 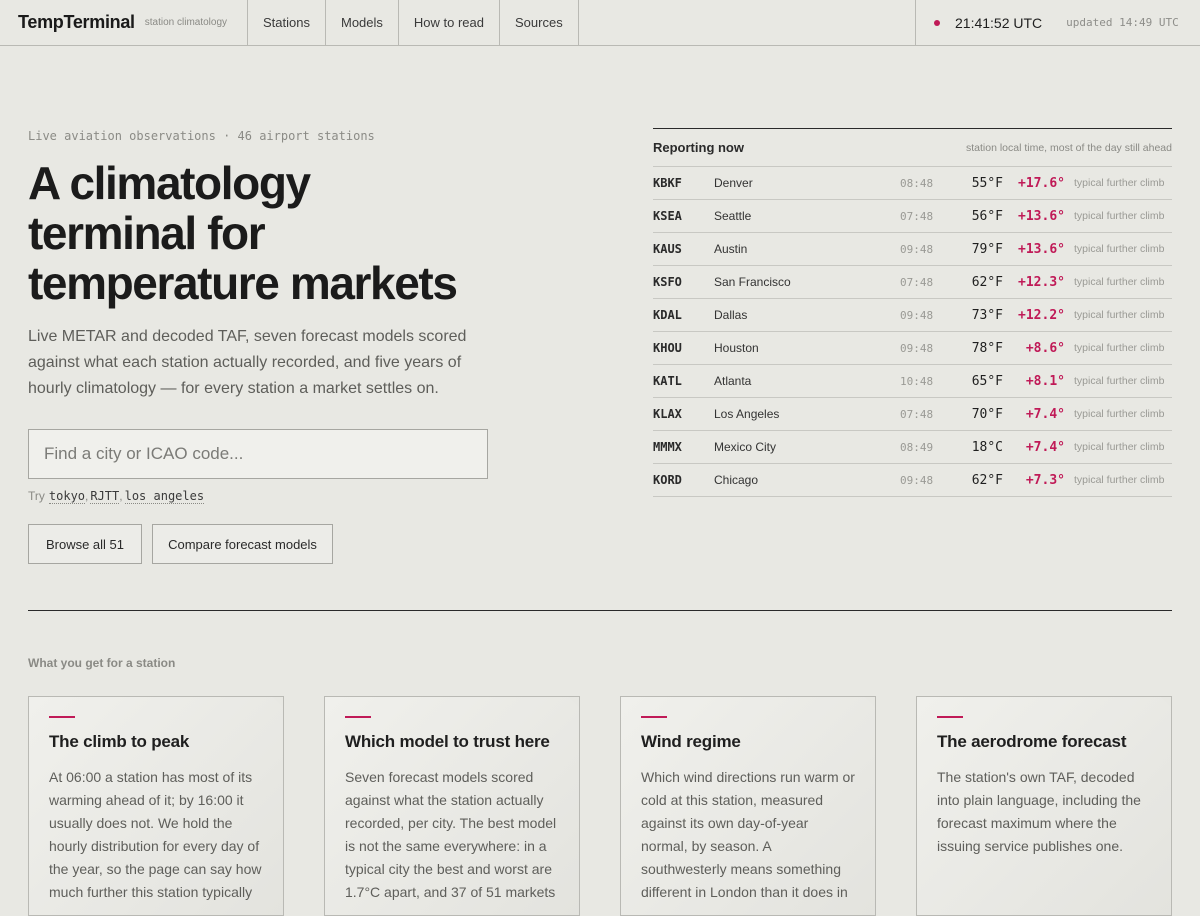 What do you see at coordinates (667, 447) in the screenshot?
I see `station-code: MMMX` at bounding box center [667, 447].